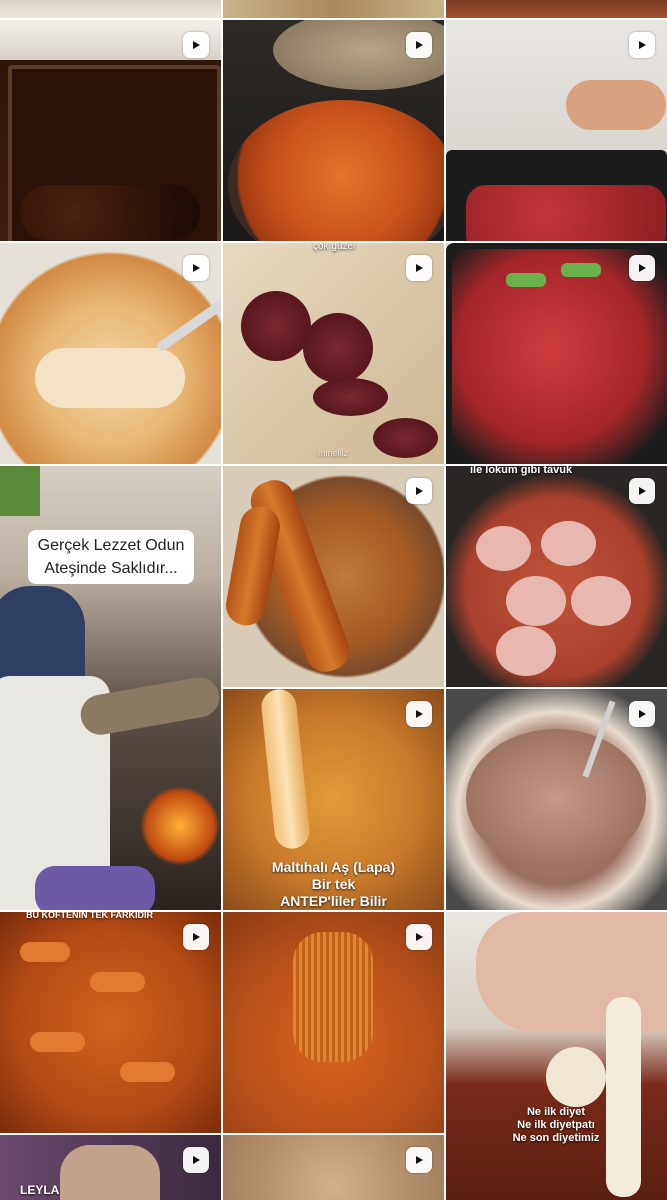  Describe the element at coordinates (110, 1167) in the screenshot. I see `grid-tile-leyla: LEYLA` at that location.